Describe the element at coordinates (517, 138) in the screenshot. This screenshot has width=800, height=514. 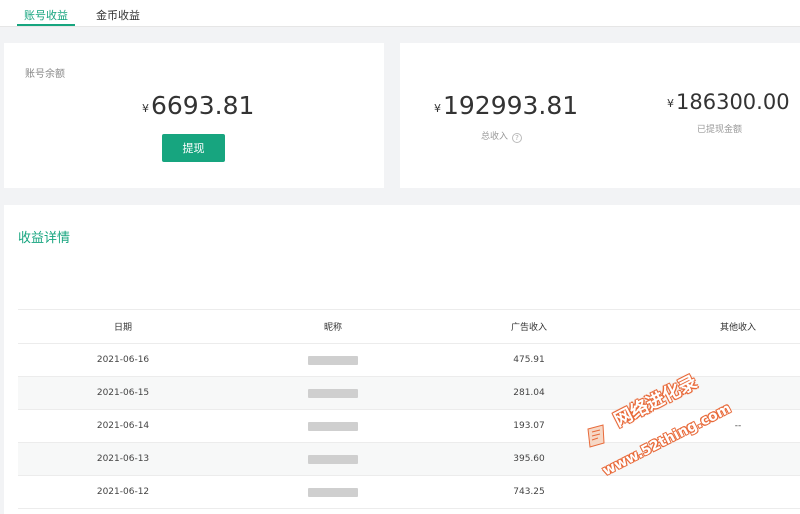
I see `question-circle-icon: ?` at that location.